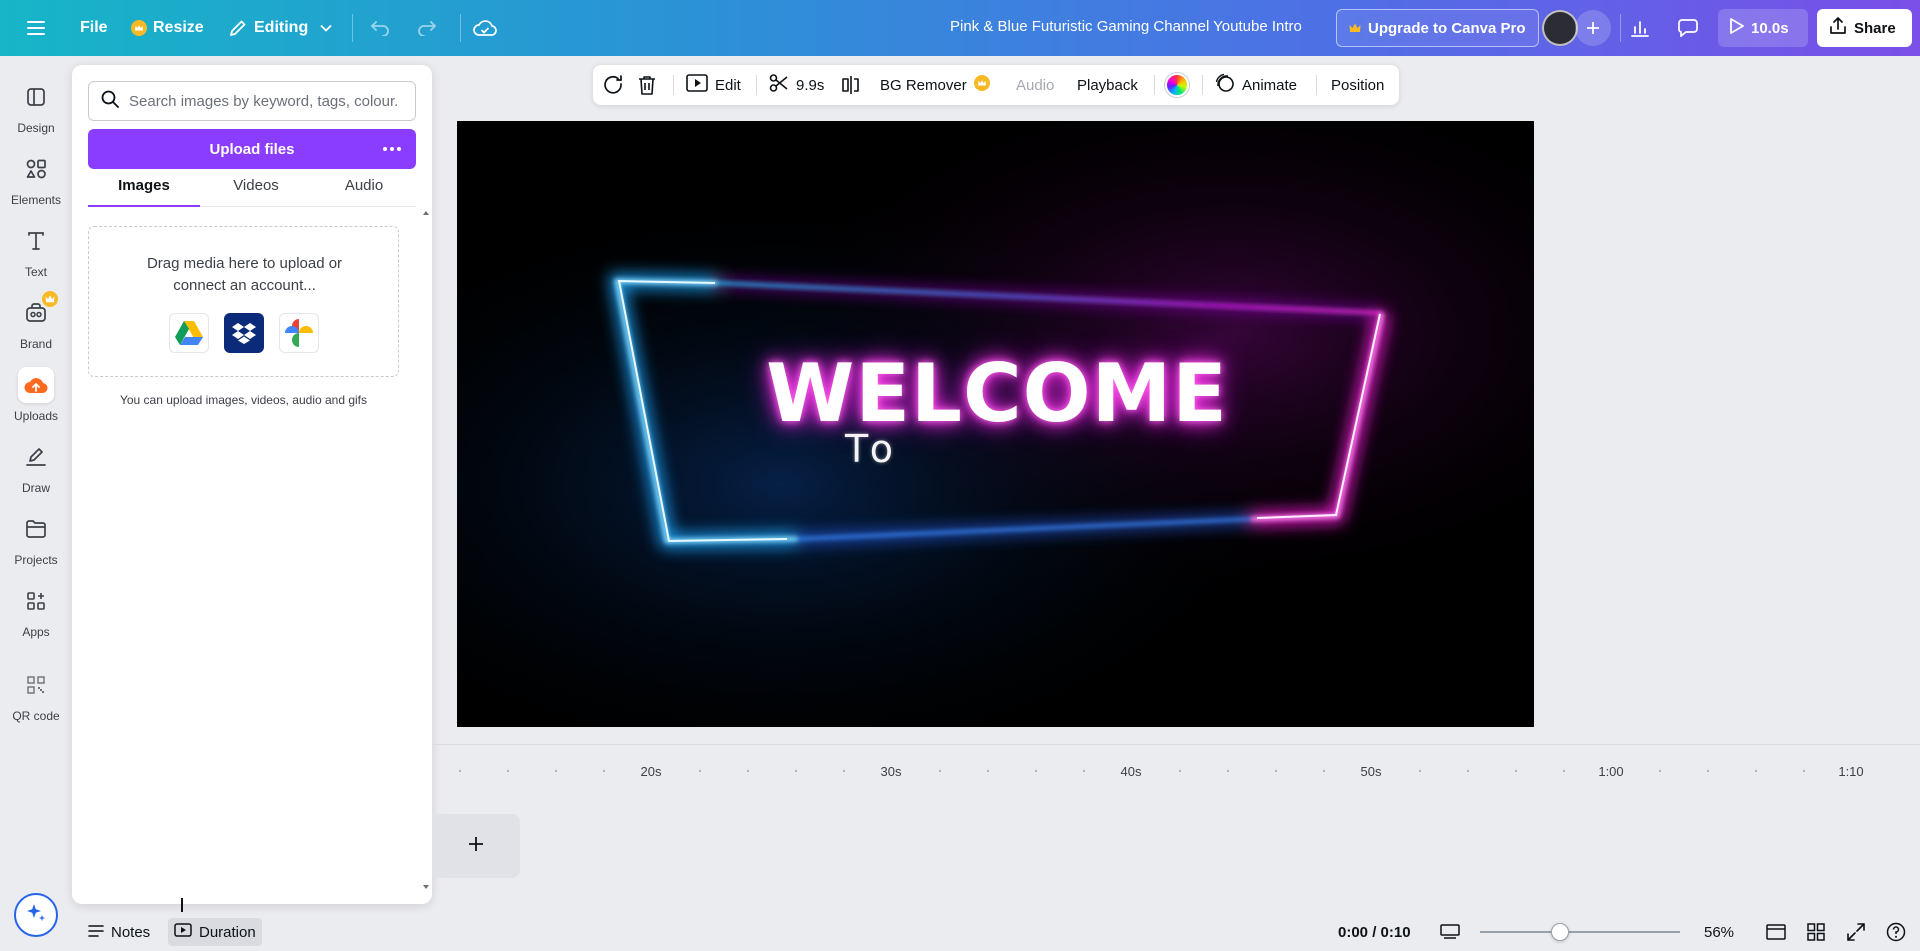  What do you see at coordinates (1447, 28) in the screenshot?
I see `upgrade-label: Upgrade to Canva Pro` at bounding box center [1447, 28].